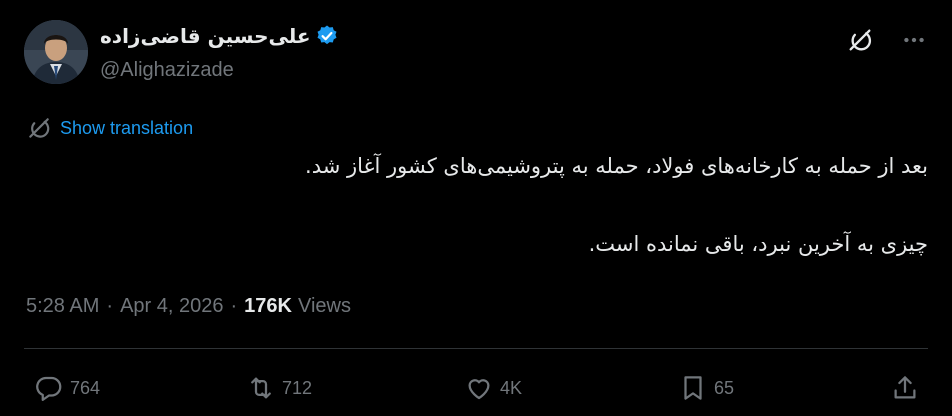 The image size is (952, 416). I want to click on share-button, so click(905, 388).